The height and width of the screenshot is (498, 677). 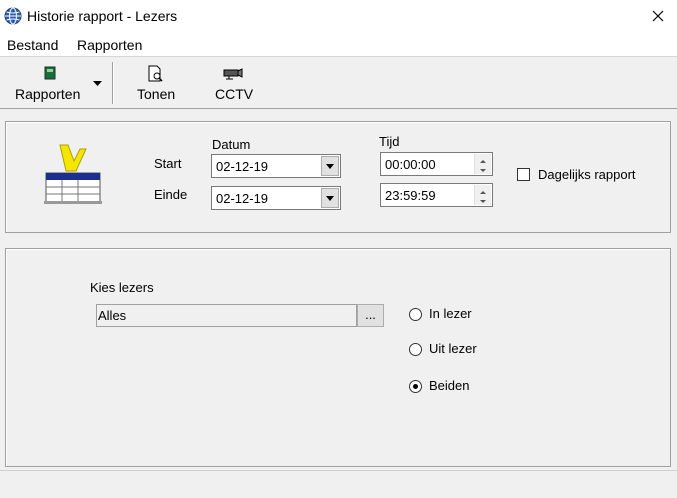 I want to click on end-time-down-button, so click(x=482, y=200).